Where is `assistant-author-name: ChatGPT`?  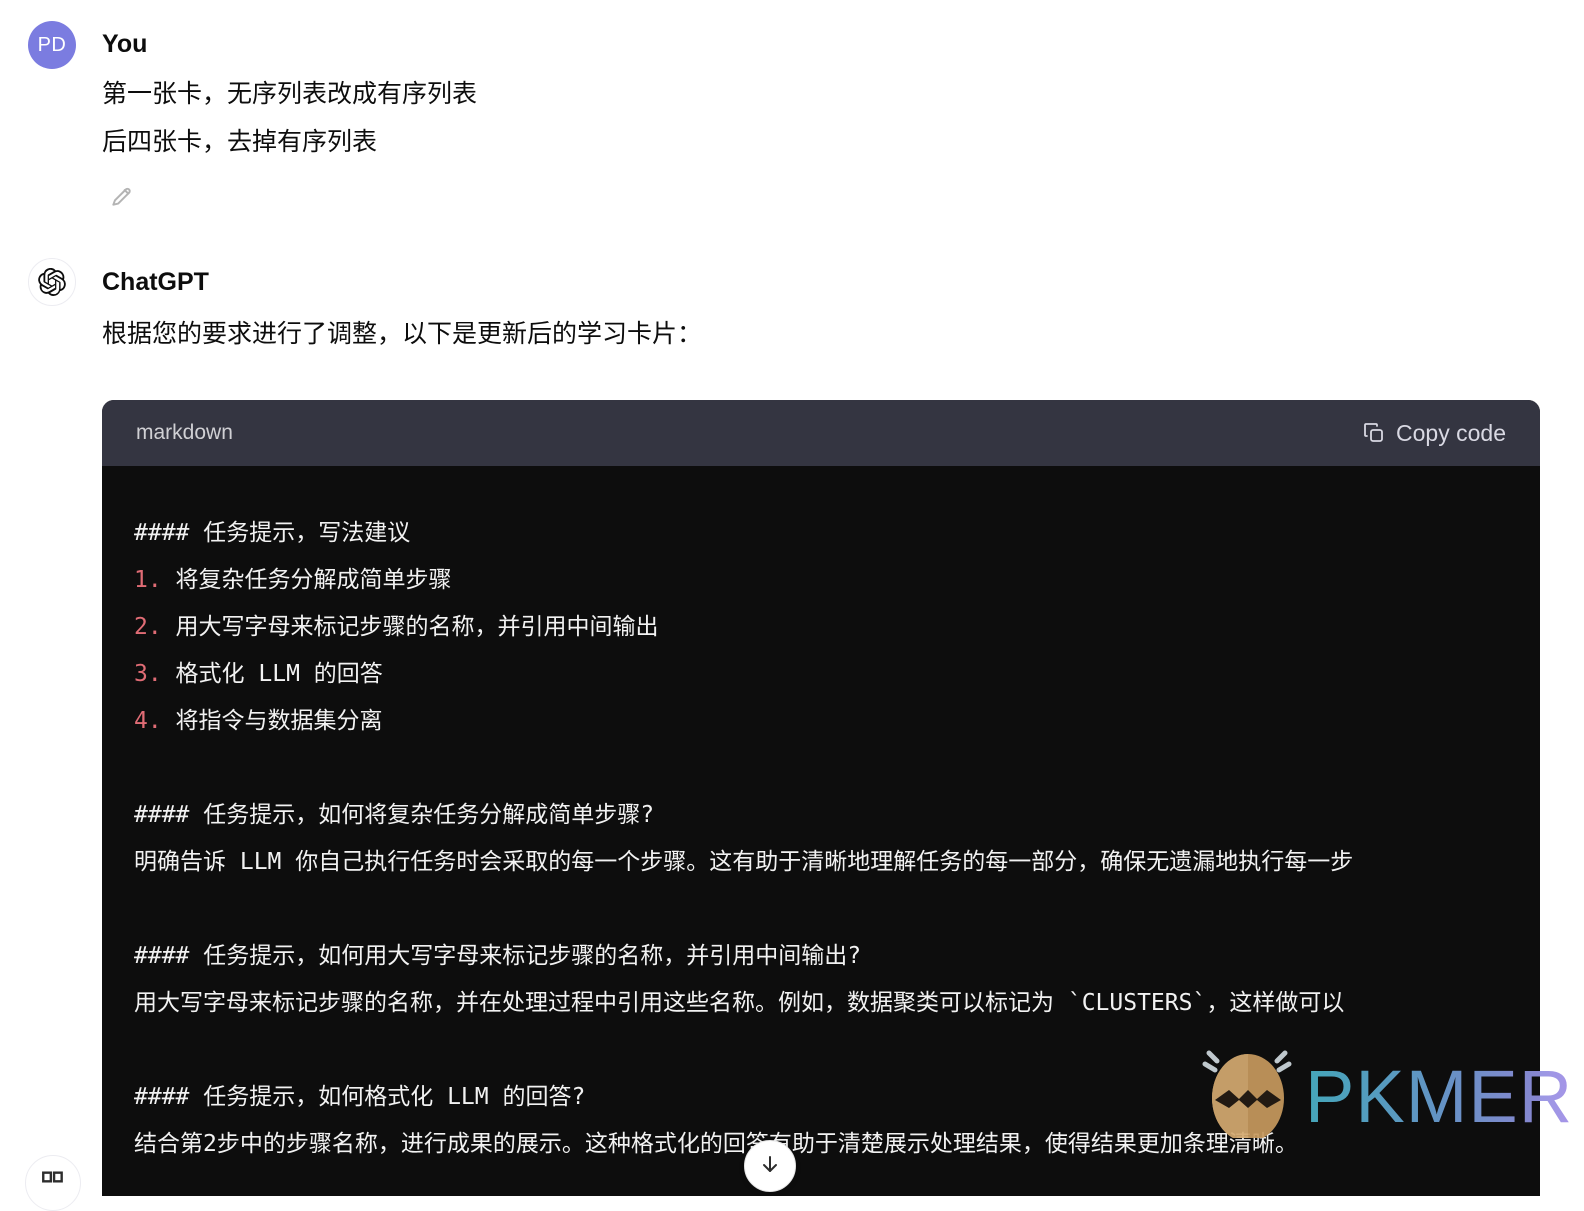 assistant-author-name: ChatGPT is located at coordinates (155, 282).